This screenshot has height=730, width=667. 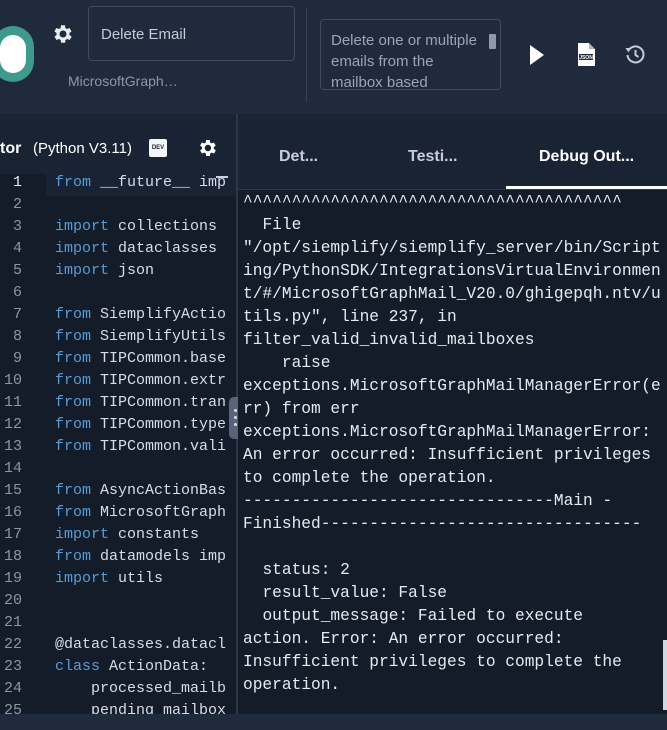 What do you see at coordinates (159, 358) in the screenshot?
I see `code-text: TIPCommon.base` at bounding box center [159, 358].